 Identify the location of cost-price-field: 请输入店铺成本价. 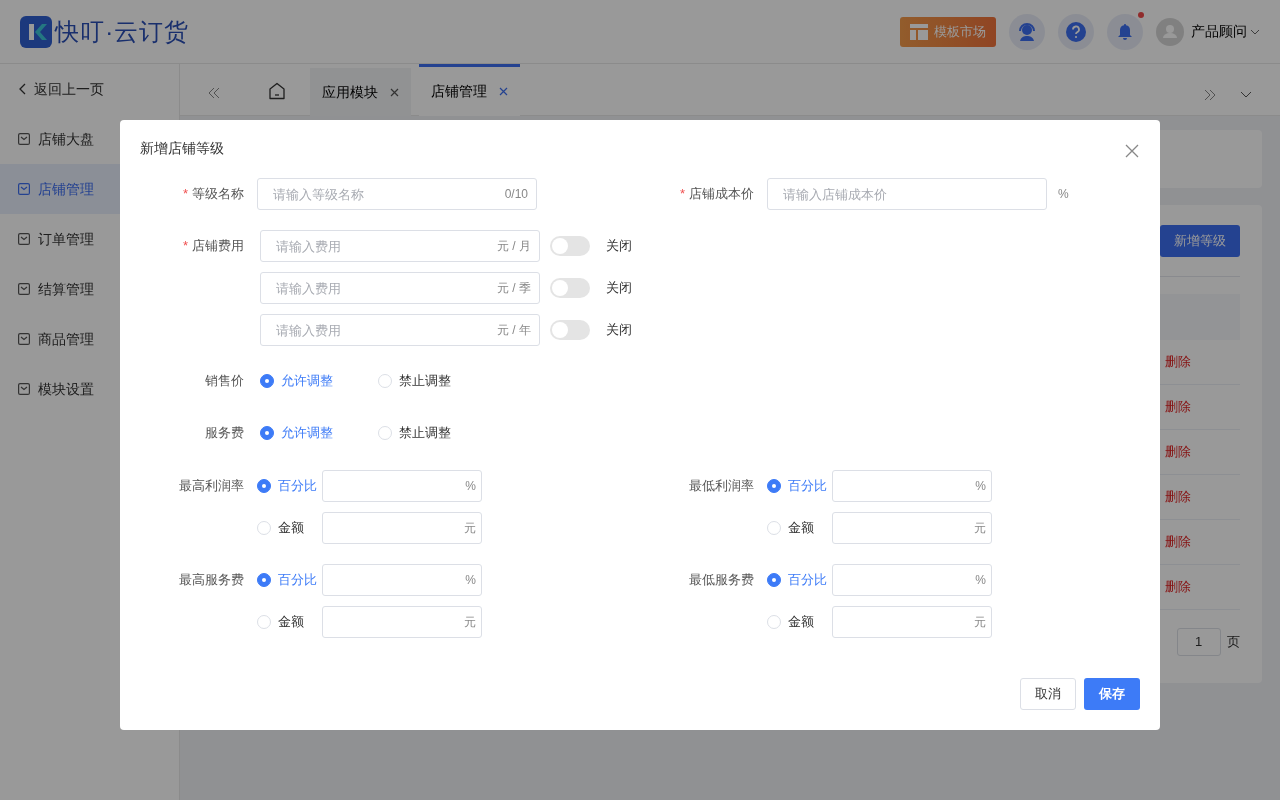
(907, 194).